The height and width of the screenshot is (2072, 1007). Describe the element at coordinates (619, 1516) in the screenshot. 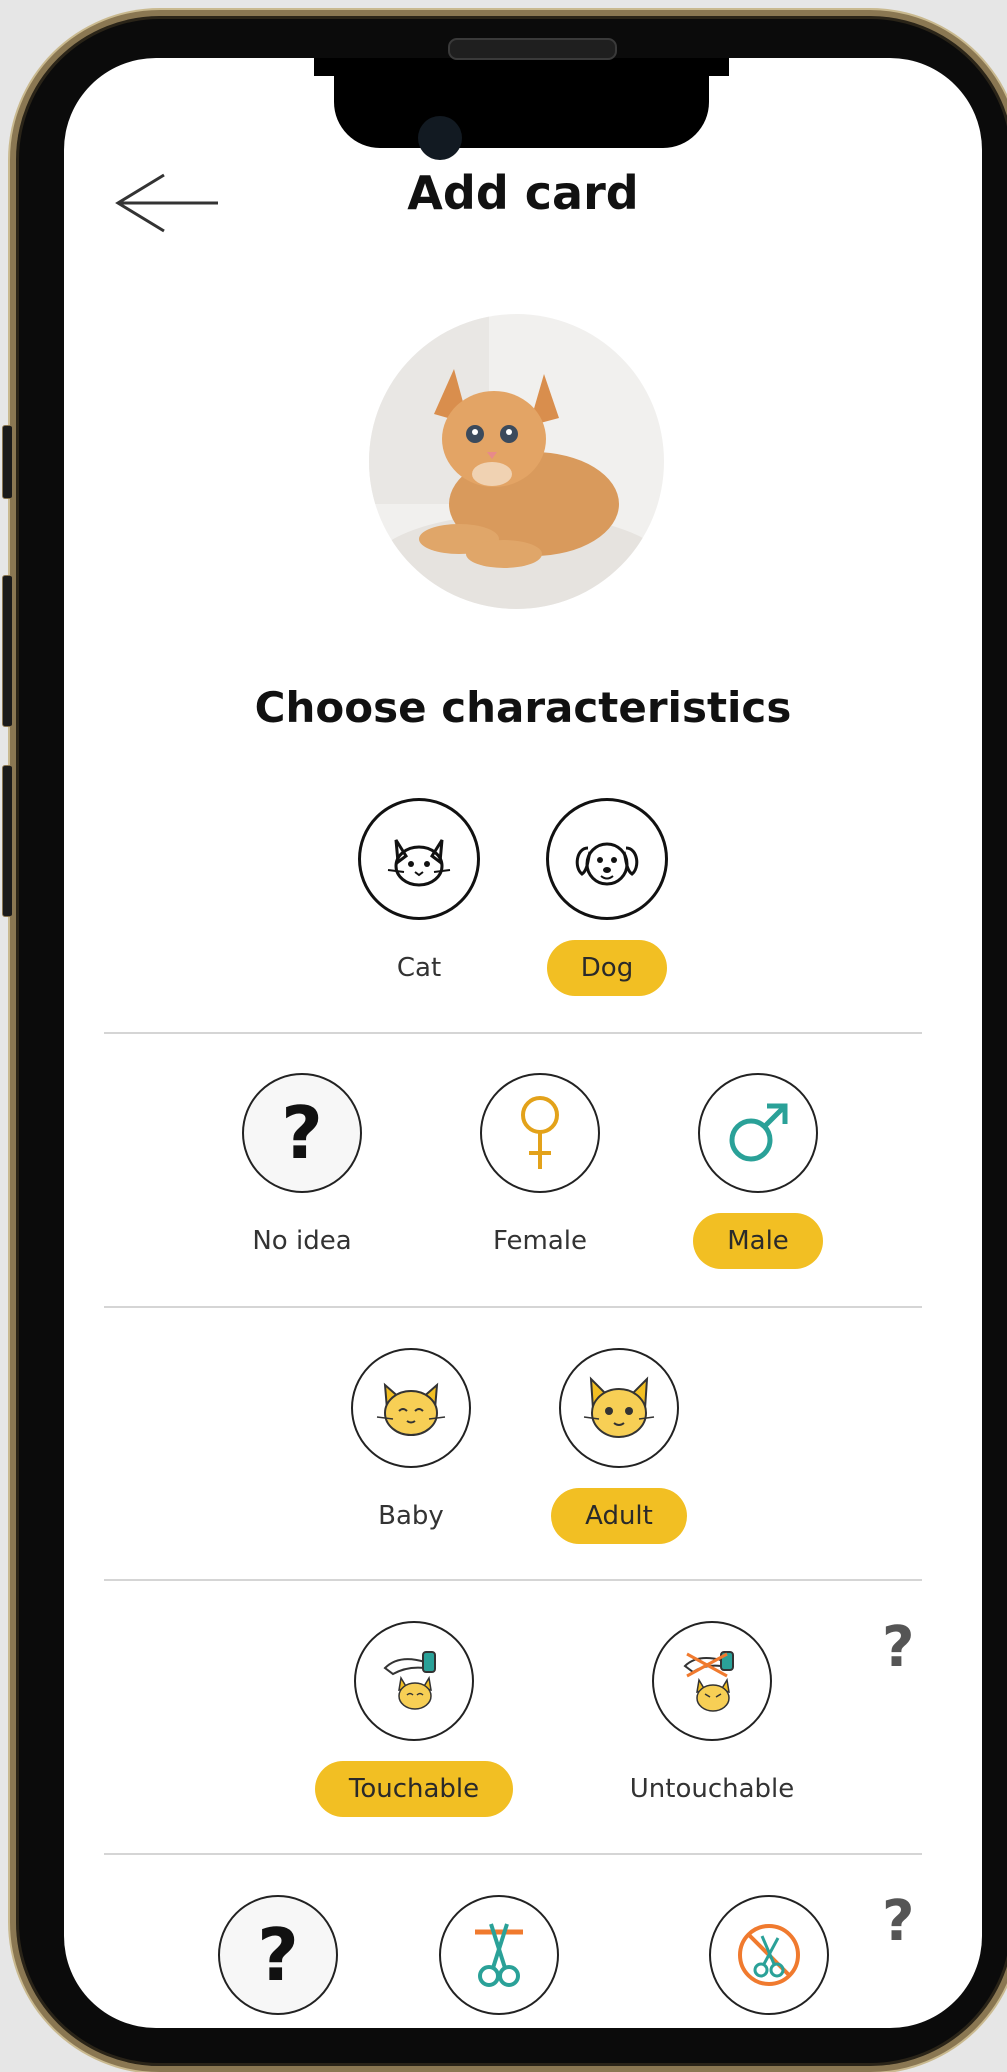

I see `adult-label: Adult` at that location.